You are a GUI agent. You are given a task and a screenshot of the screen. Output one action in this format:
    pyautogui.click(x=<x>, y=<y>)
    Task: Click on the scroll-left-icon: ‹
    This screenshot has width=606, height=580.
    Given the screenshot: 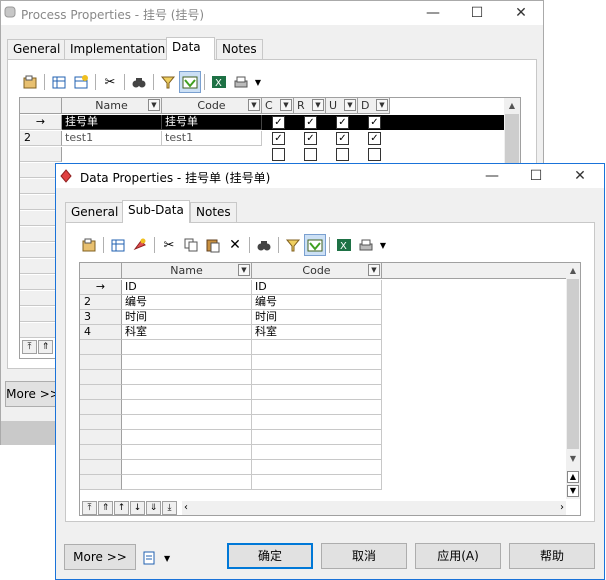 What is the action you would take?
    pyautogui.click(x=186, y=508)
    